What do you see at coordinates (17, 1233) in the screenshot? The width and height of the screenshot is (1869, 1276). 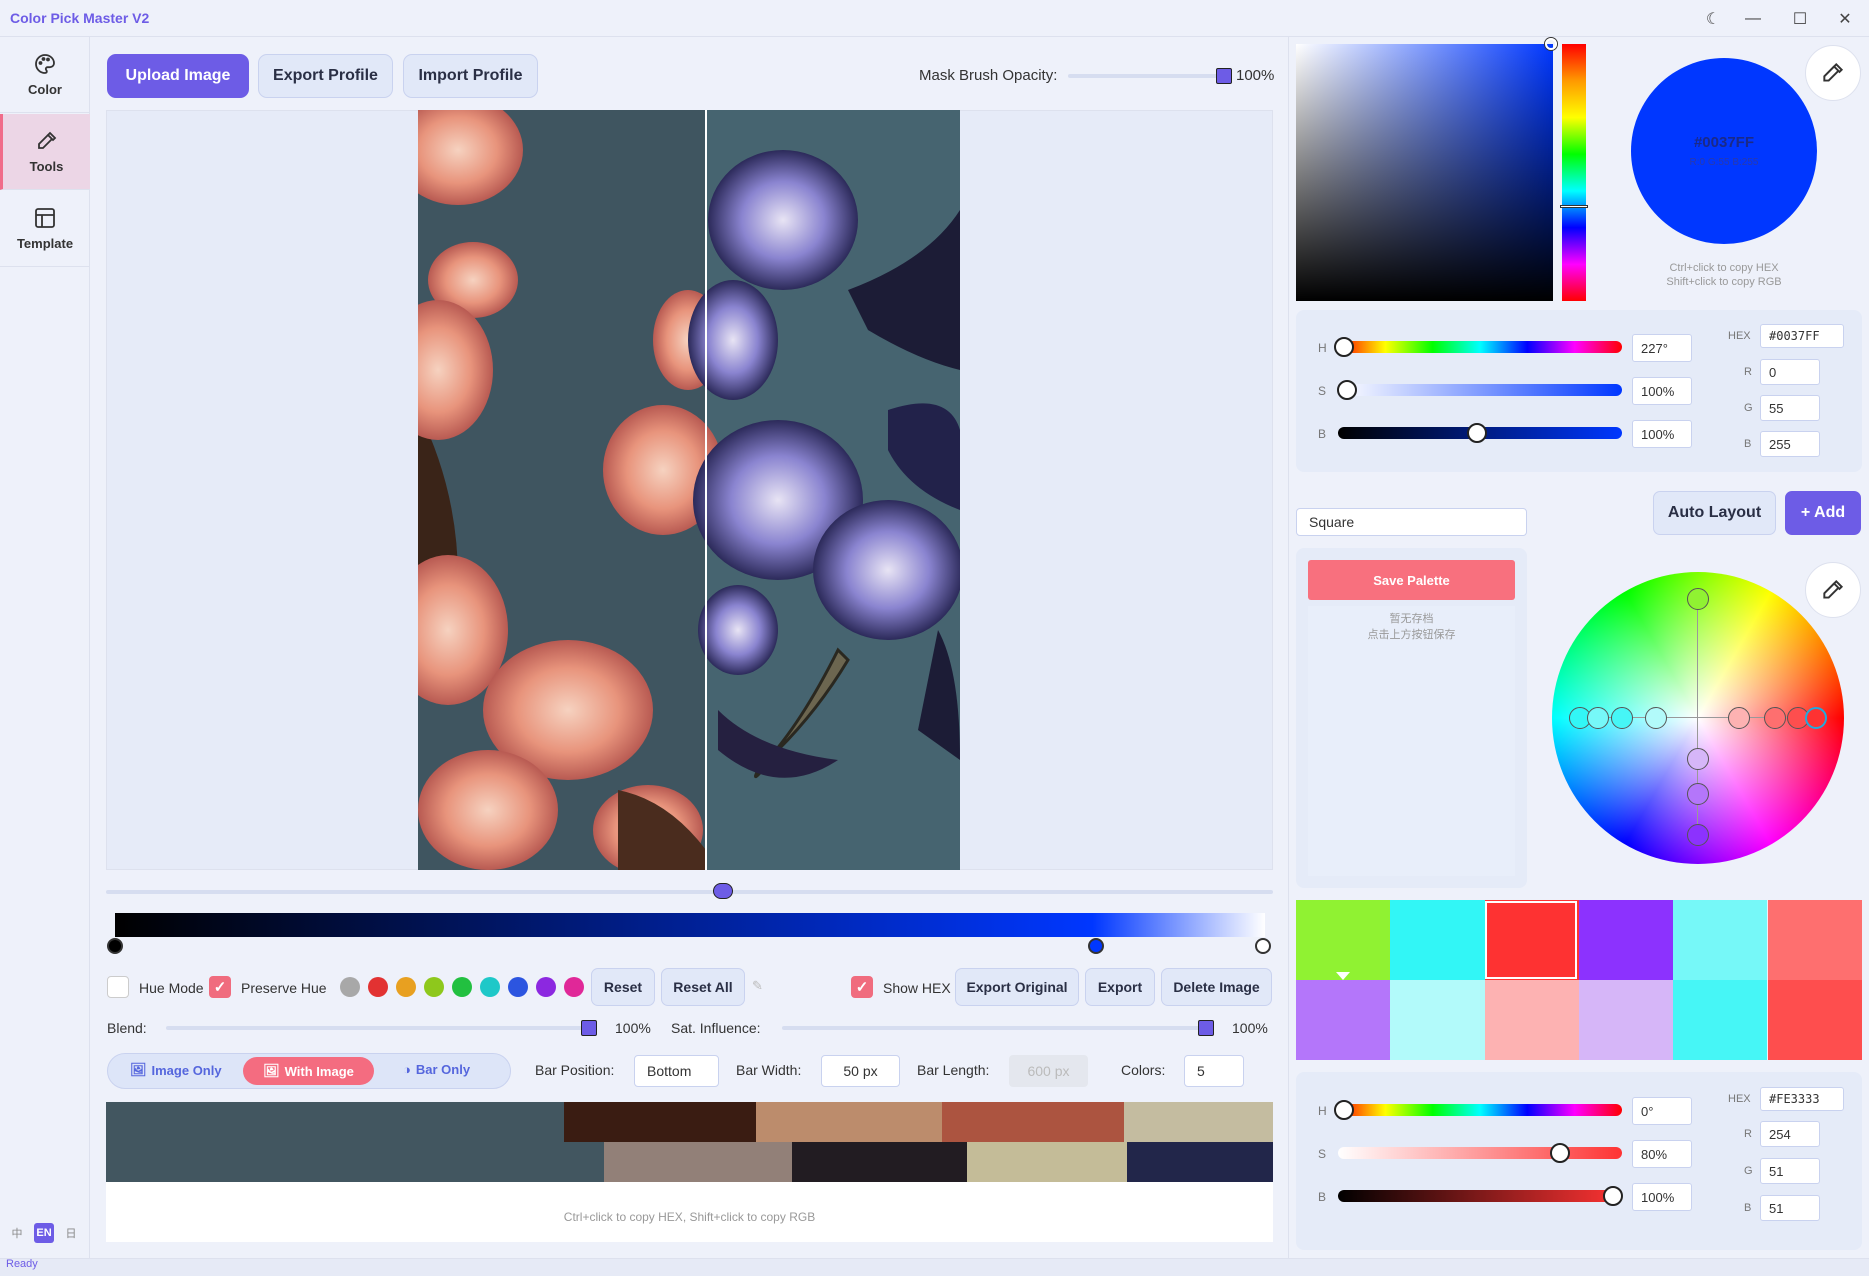 I see `lang-zh: 中` at bounding box center [17, 1233].